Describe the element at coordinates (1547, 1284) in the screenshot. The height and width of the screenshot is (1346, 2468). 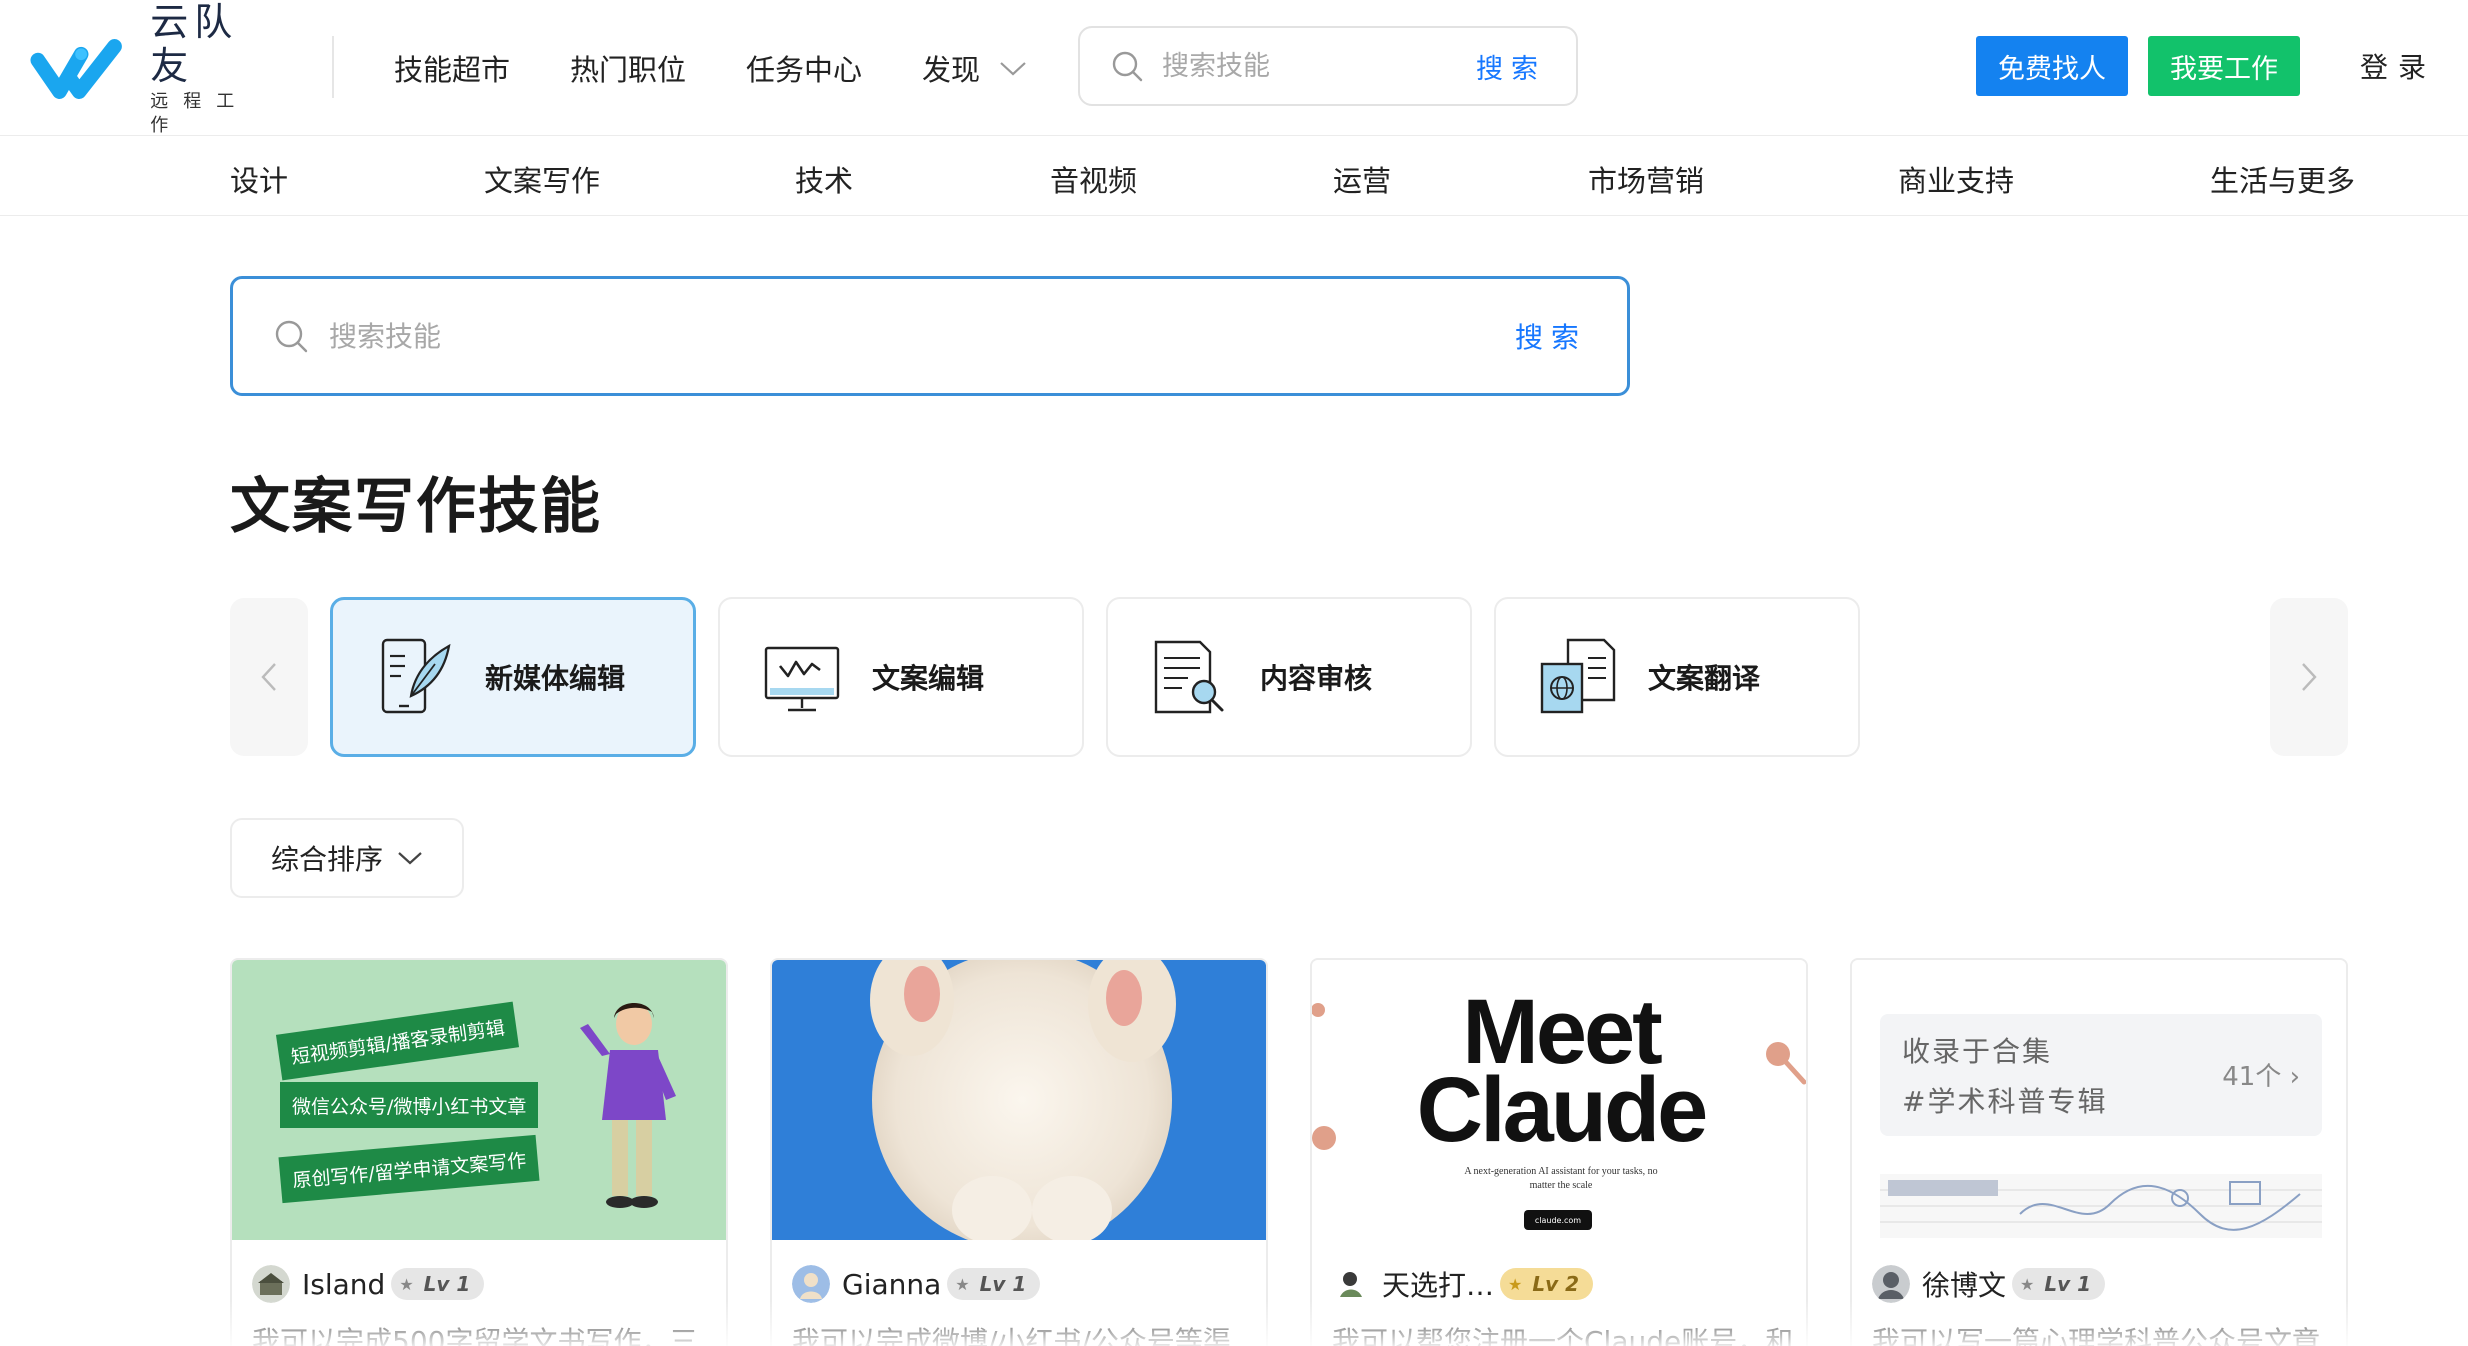
I see `level-badge: ★ Lv 2` at that location.